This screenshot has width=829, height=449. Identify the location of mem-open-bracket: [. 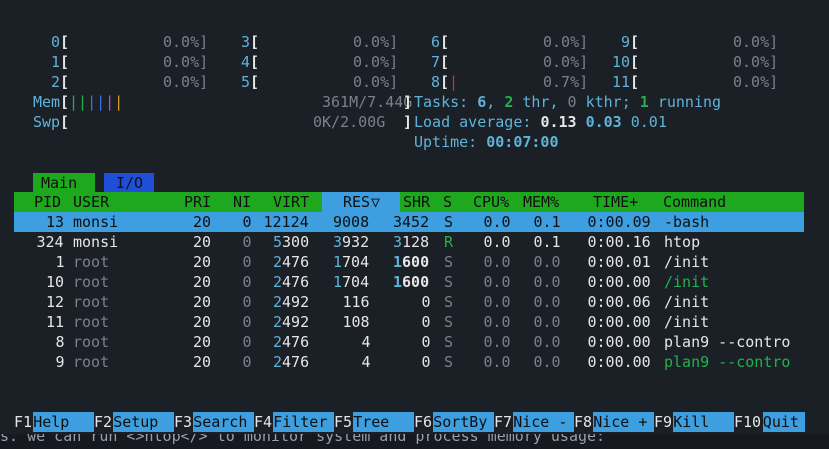
(65, 102).